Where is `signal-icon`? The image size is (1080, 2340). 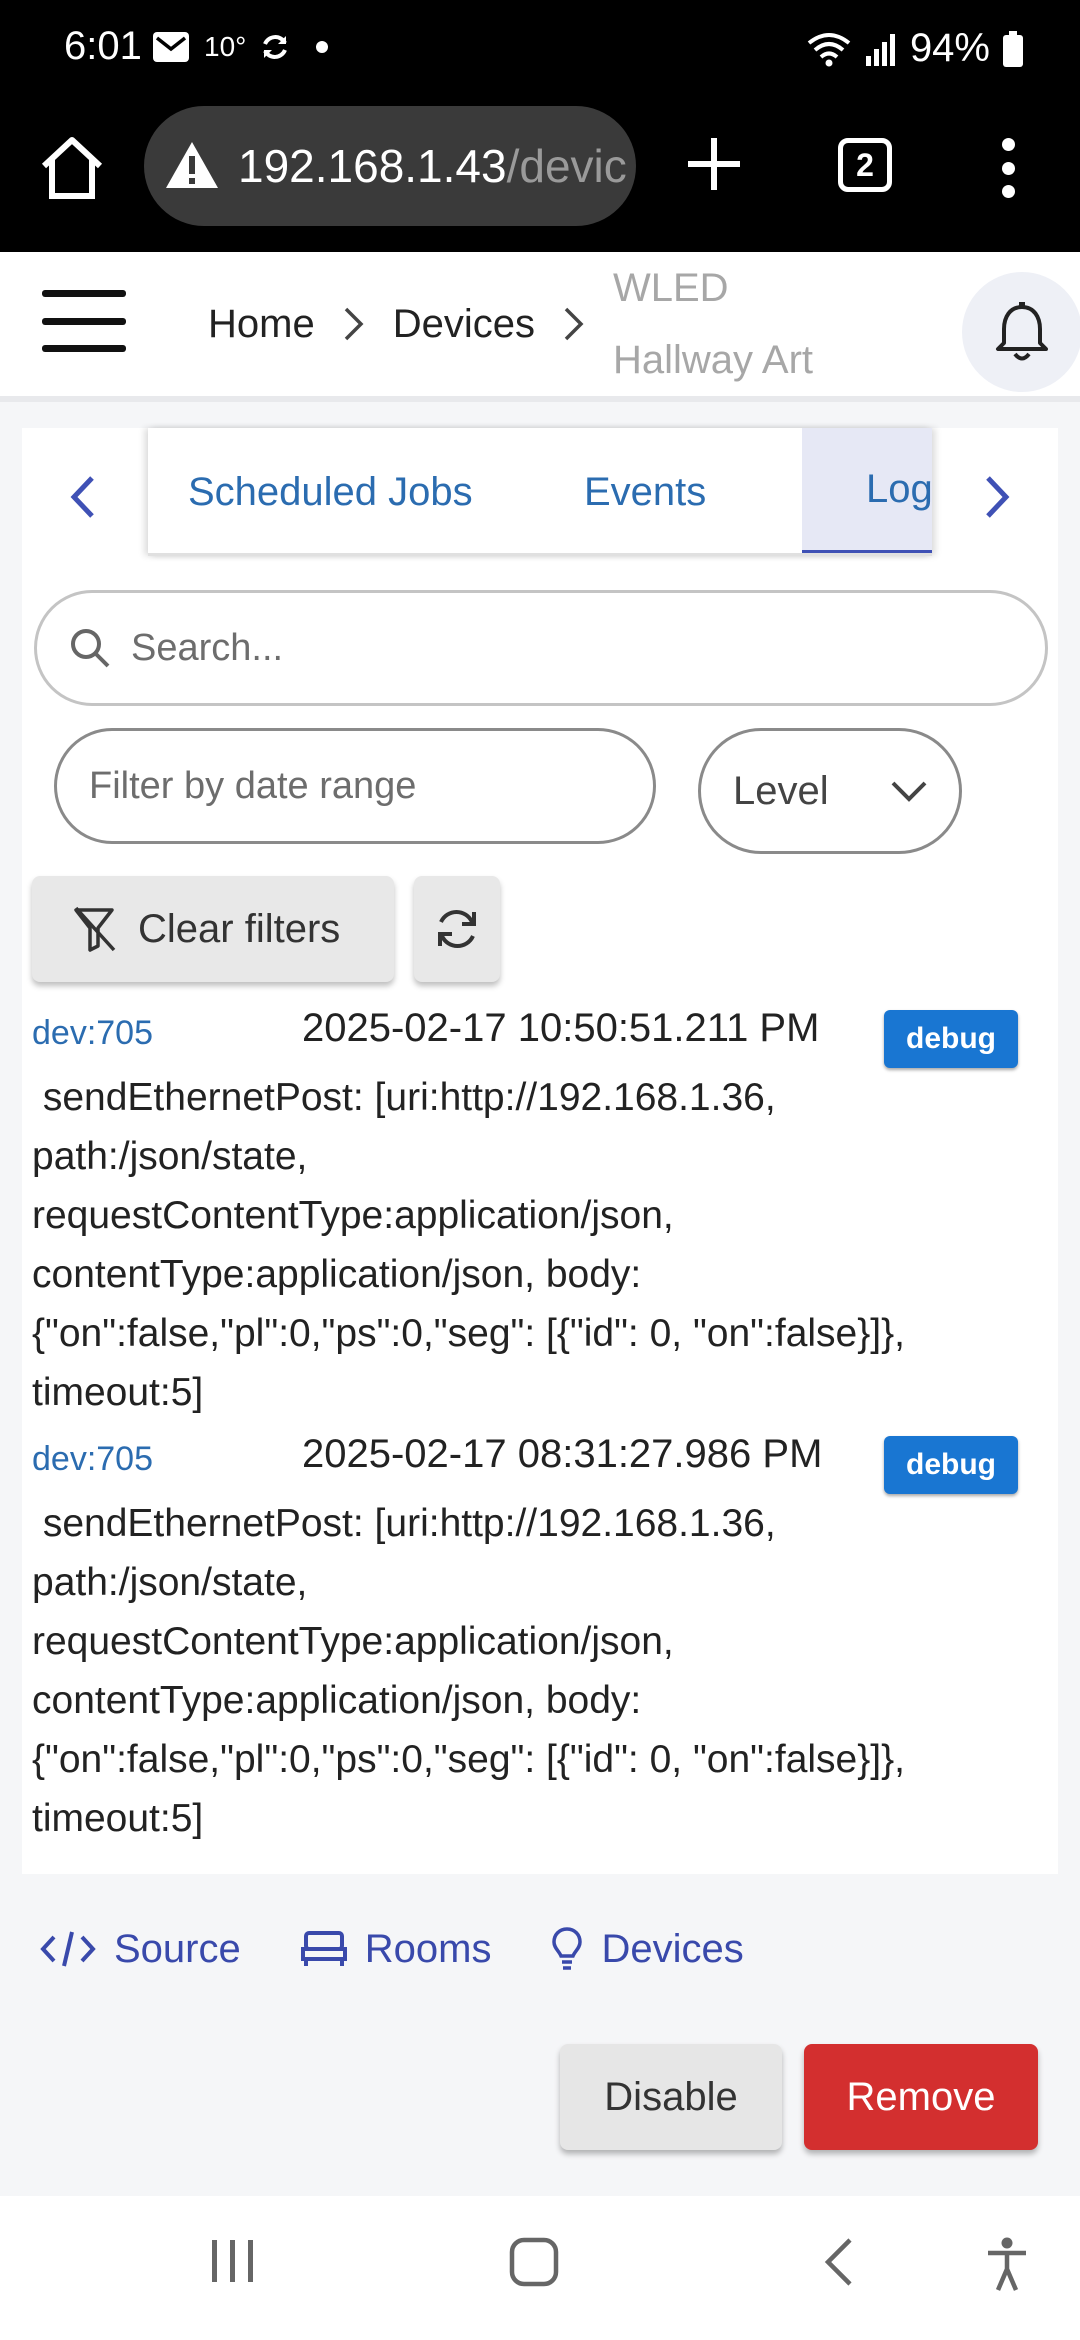
signal-icon is located at coordinates (880, 49).